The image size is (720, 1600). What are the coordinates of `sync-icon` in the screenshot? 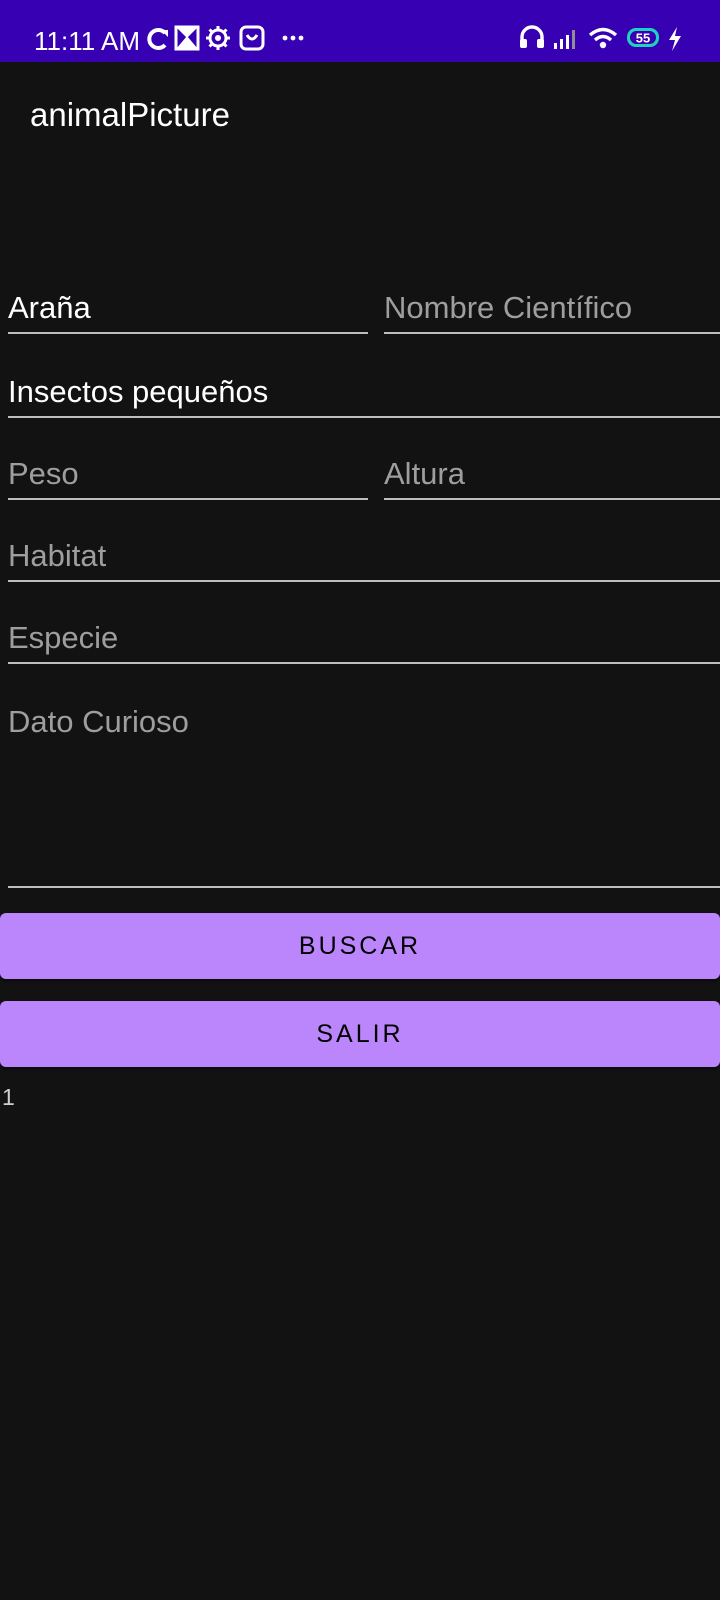 It's located at (158, 39).